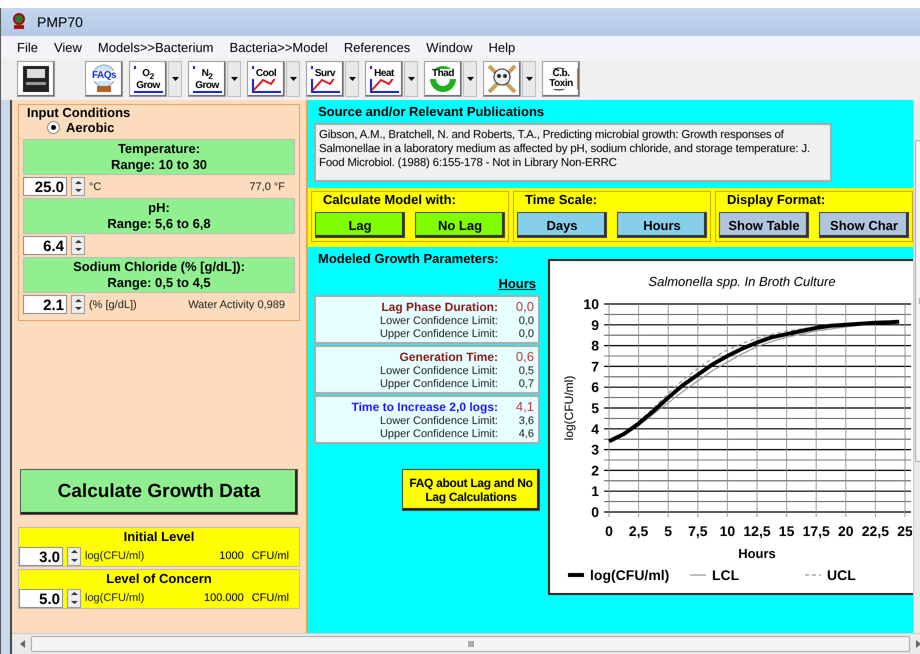 The width and height of the screenshot is (920, 654). What do you see at coordinates (524, 407) in the screenshot?
I see `parameter-value: 4,1` at bounding box center [524, 407].